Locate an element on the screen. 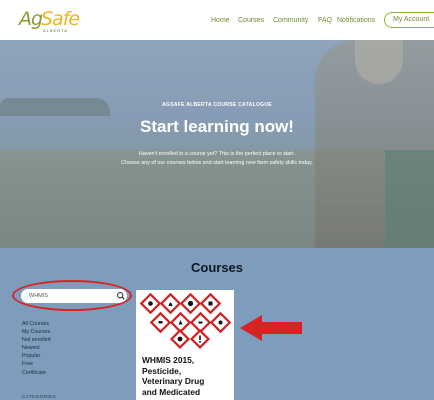 The image size is (434, 400). search-highlight-circle is located at coordinates (72, 295).